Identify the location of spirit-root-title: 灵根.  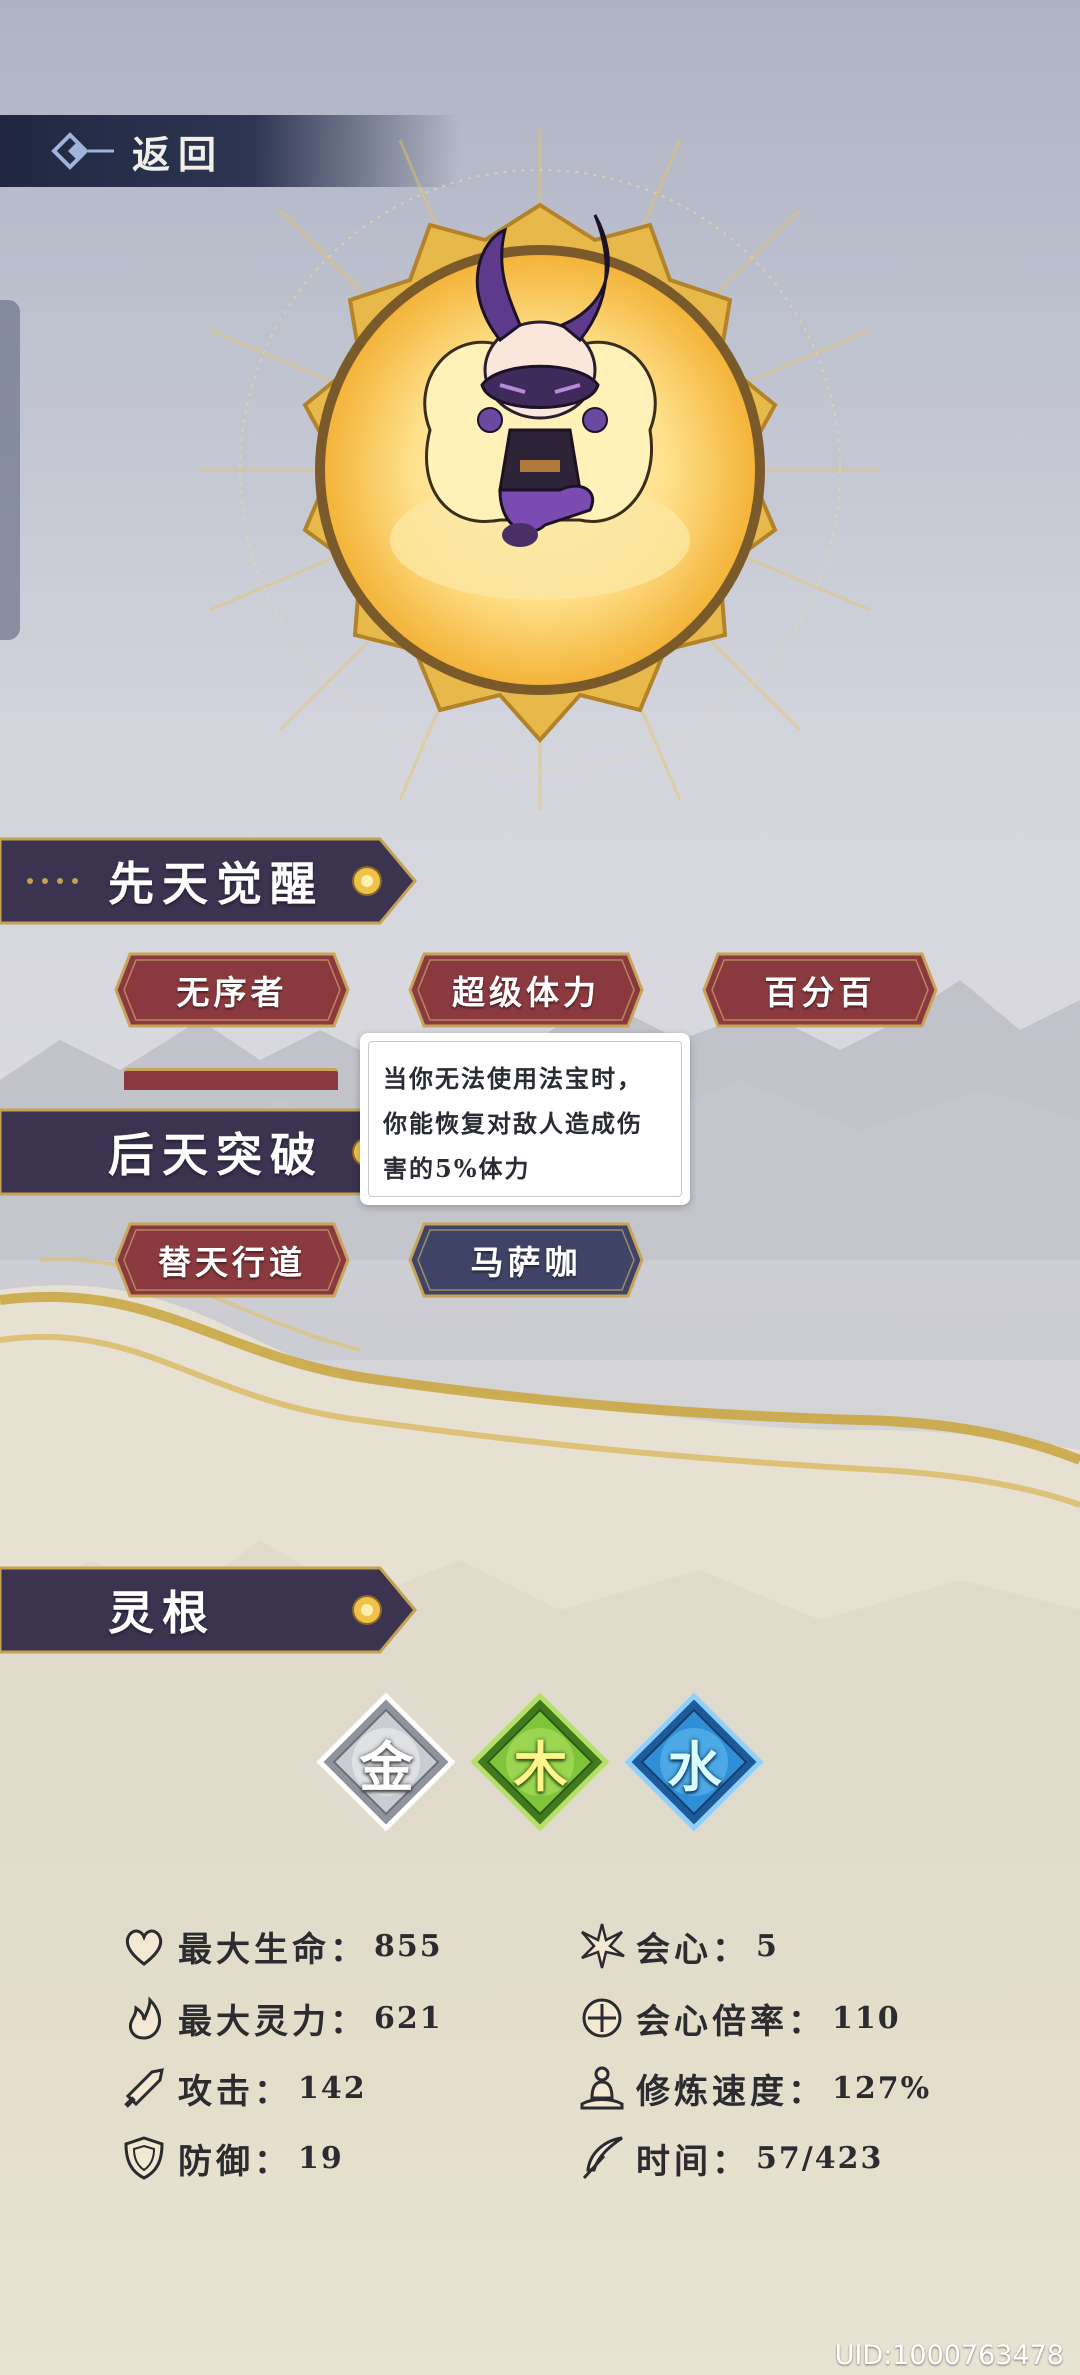
(162, 1613).